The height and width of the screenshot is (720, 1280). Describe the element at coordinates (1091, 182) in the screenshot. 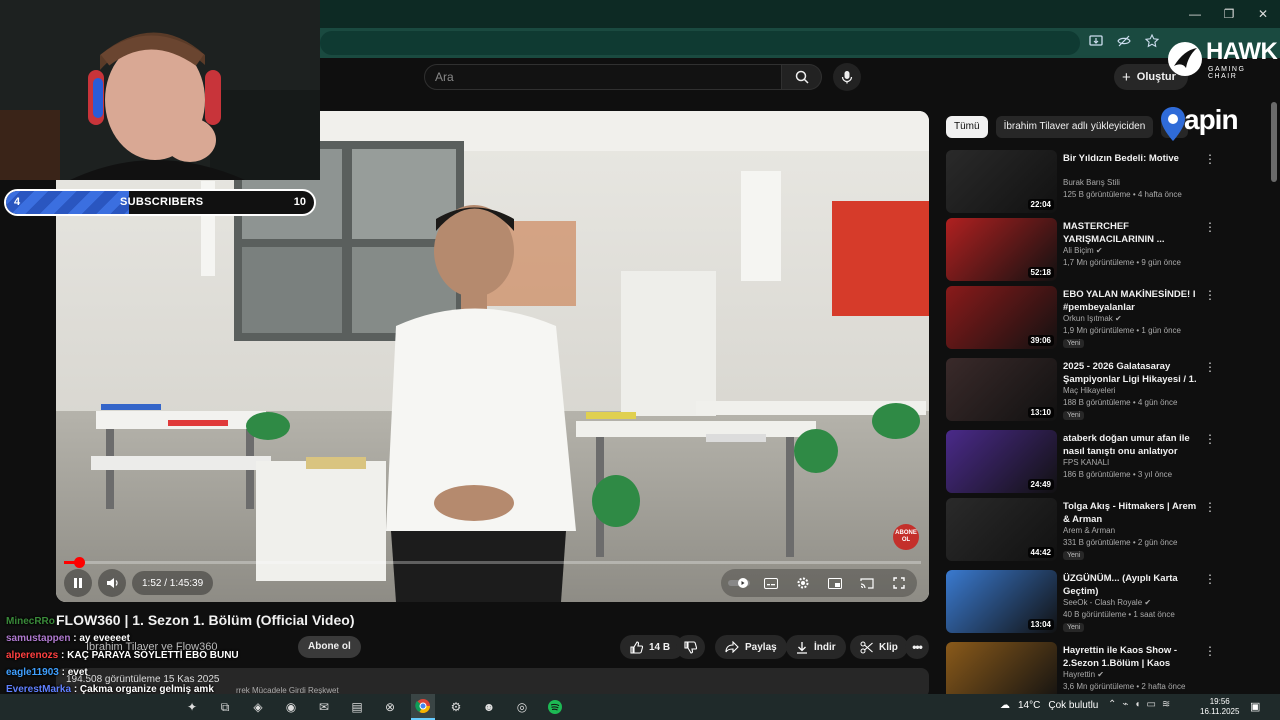

I see `recommendation-channel: Burak Barış Stili` at that location.